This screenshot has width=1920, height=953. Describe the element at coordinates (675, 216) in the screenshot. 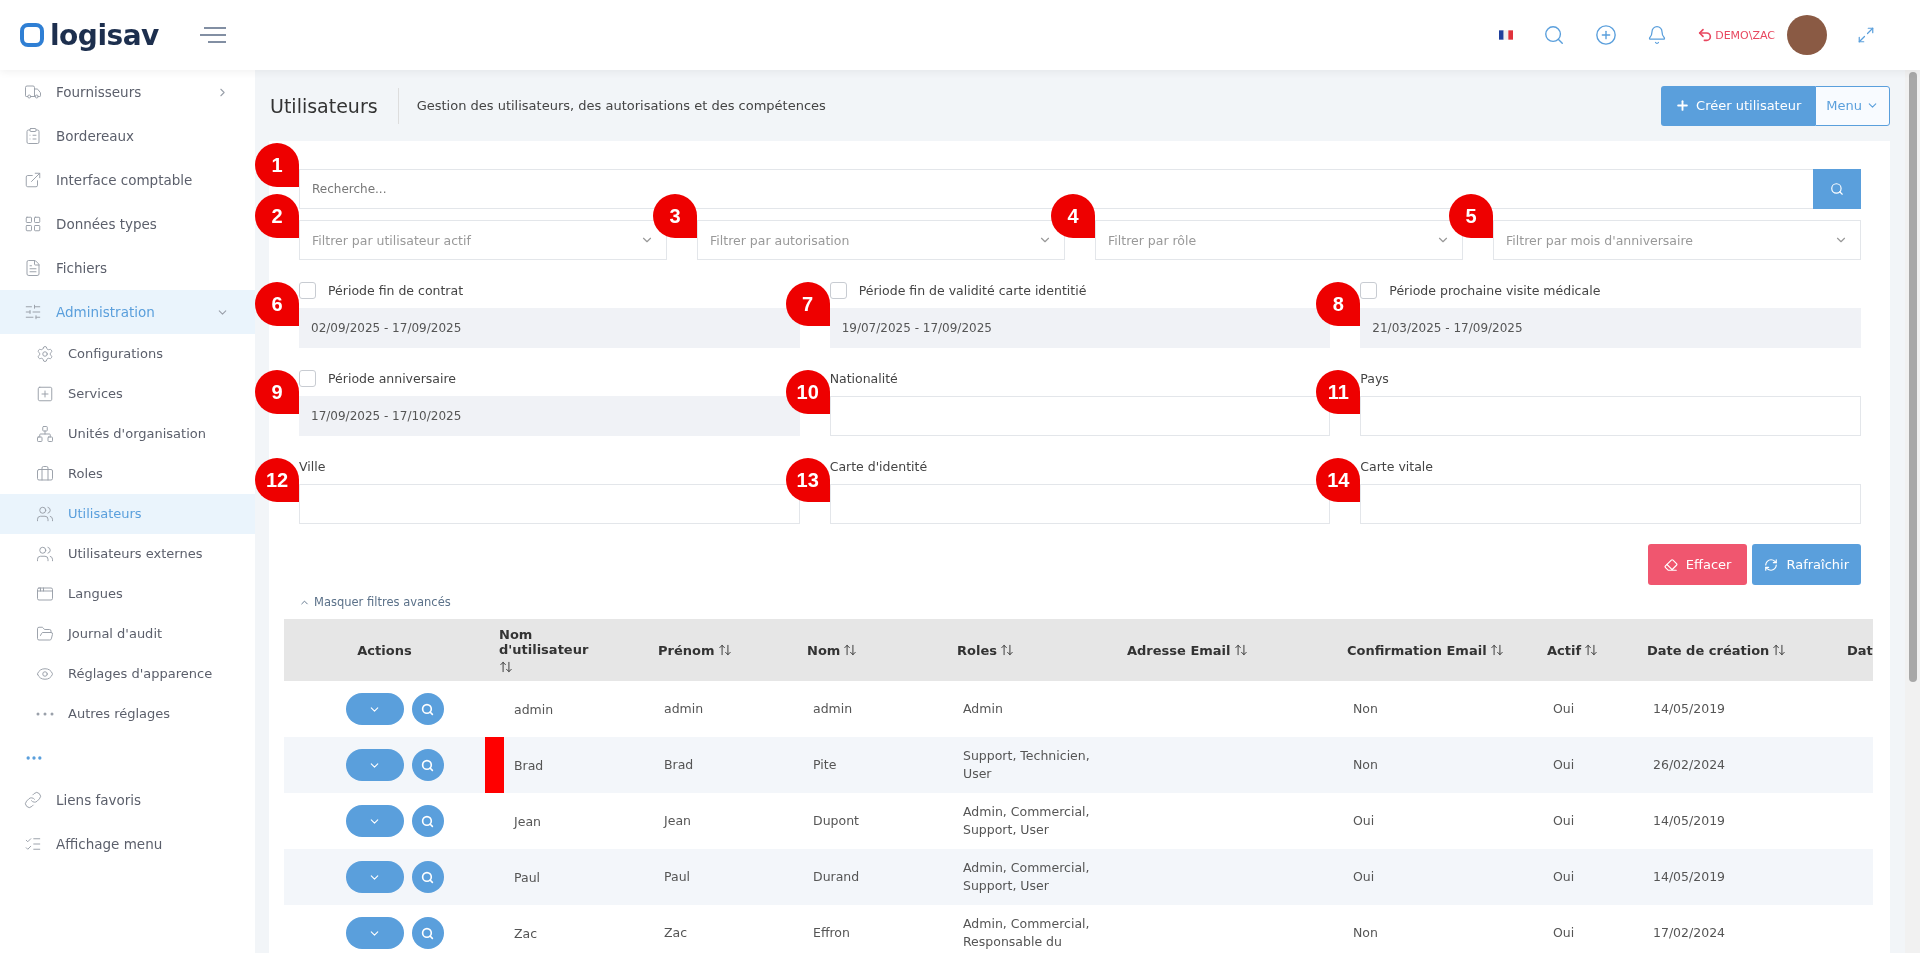

I see `callout-marker: 3` at that location.